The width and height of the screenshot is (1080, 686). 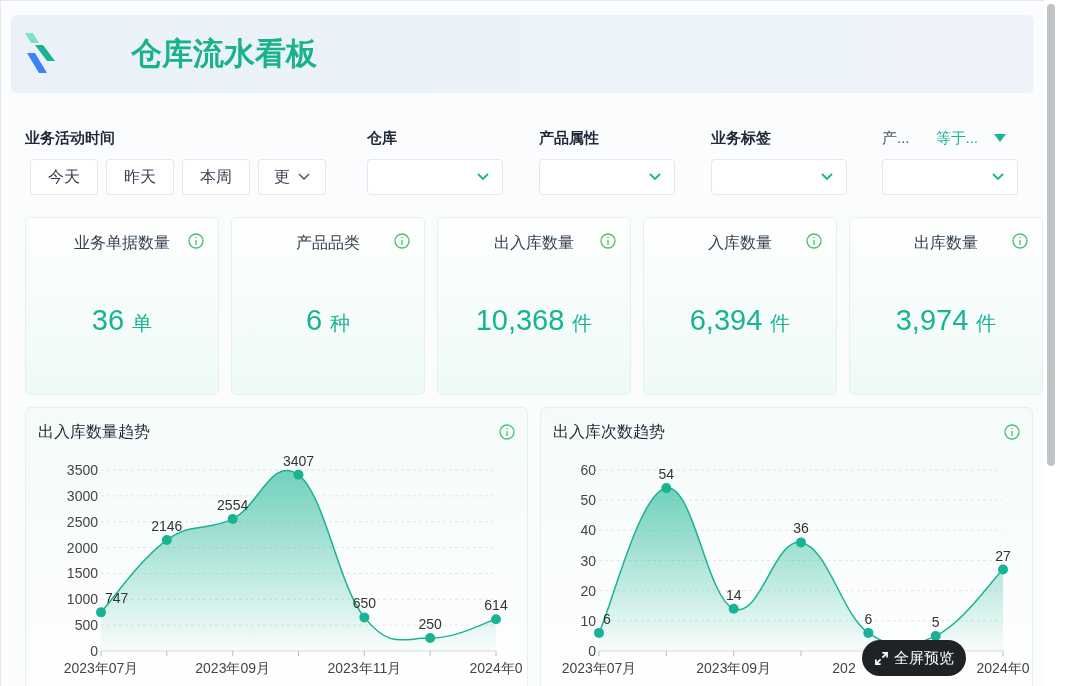 What do you see at coordinates (328, 243) in the screenshot?
I see `kpi-title: 产品品类` at bounding box center [328, 243].